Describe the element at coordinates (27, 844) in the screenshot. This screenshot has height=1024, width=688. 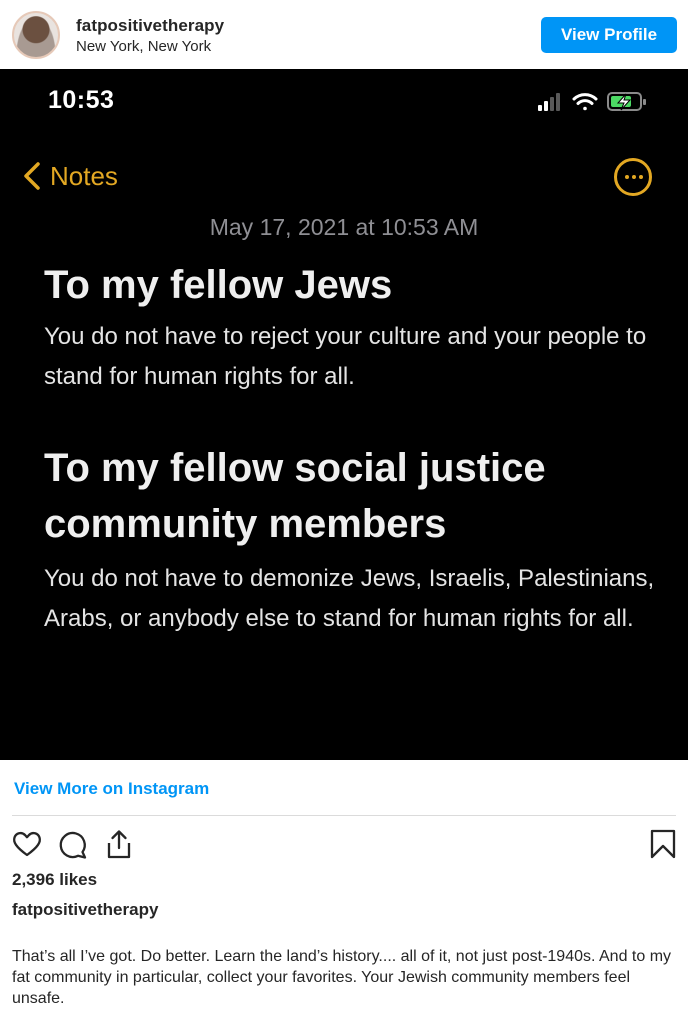
I see `heart-icon` at that location.